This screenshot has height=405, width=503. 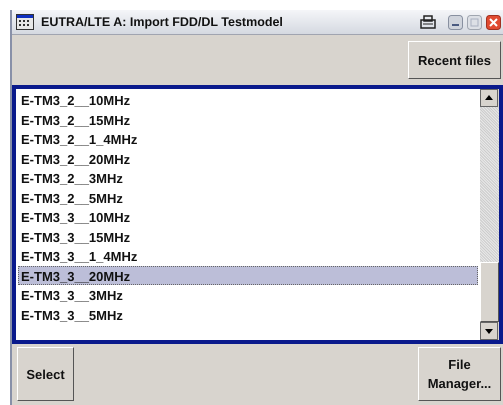 I want to click on list-item: E-TM3_2__1_4MHz, so click(x=248, y=138).